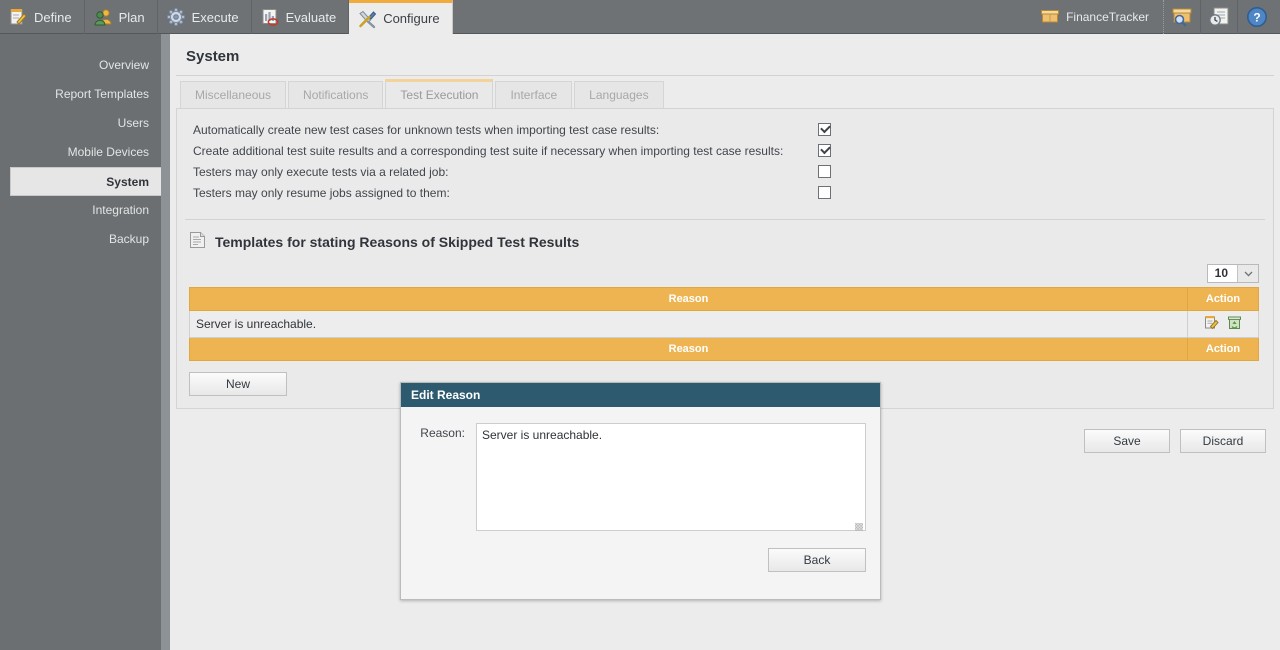 Image resolution: width=1280 pixels, height=650 pixels. I want to click on tab-miscellaneous: Miscellaneous, so click(233, 94).